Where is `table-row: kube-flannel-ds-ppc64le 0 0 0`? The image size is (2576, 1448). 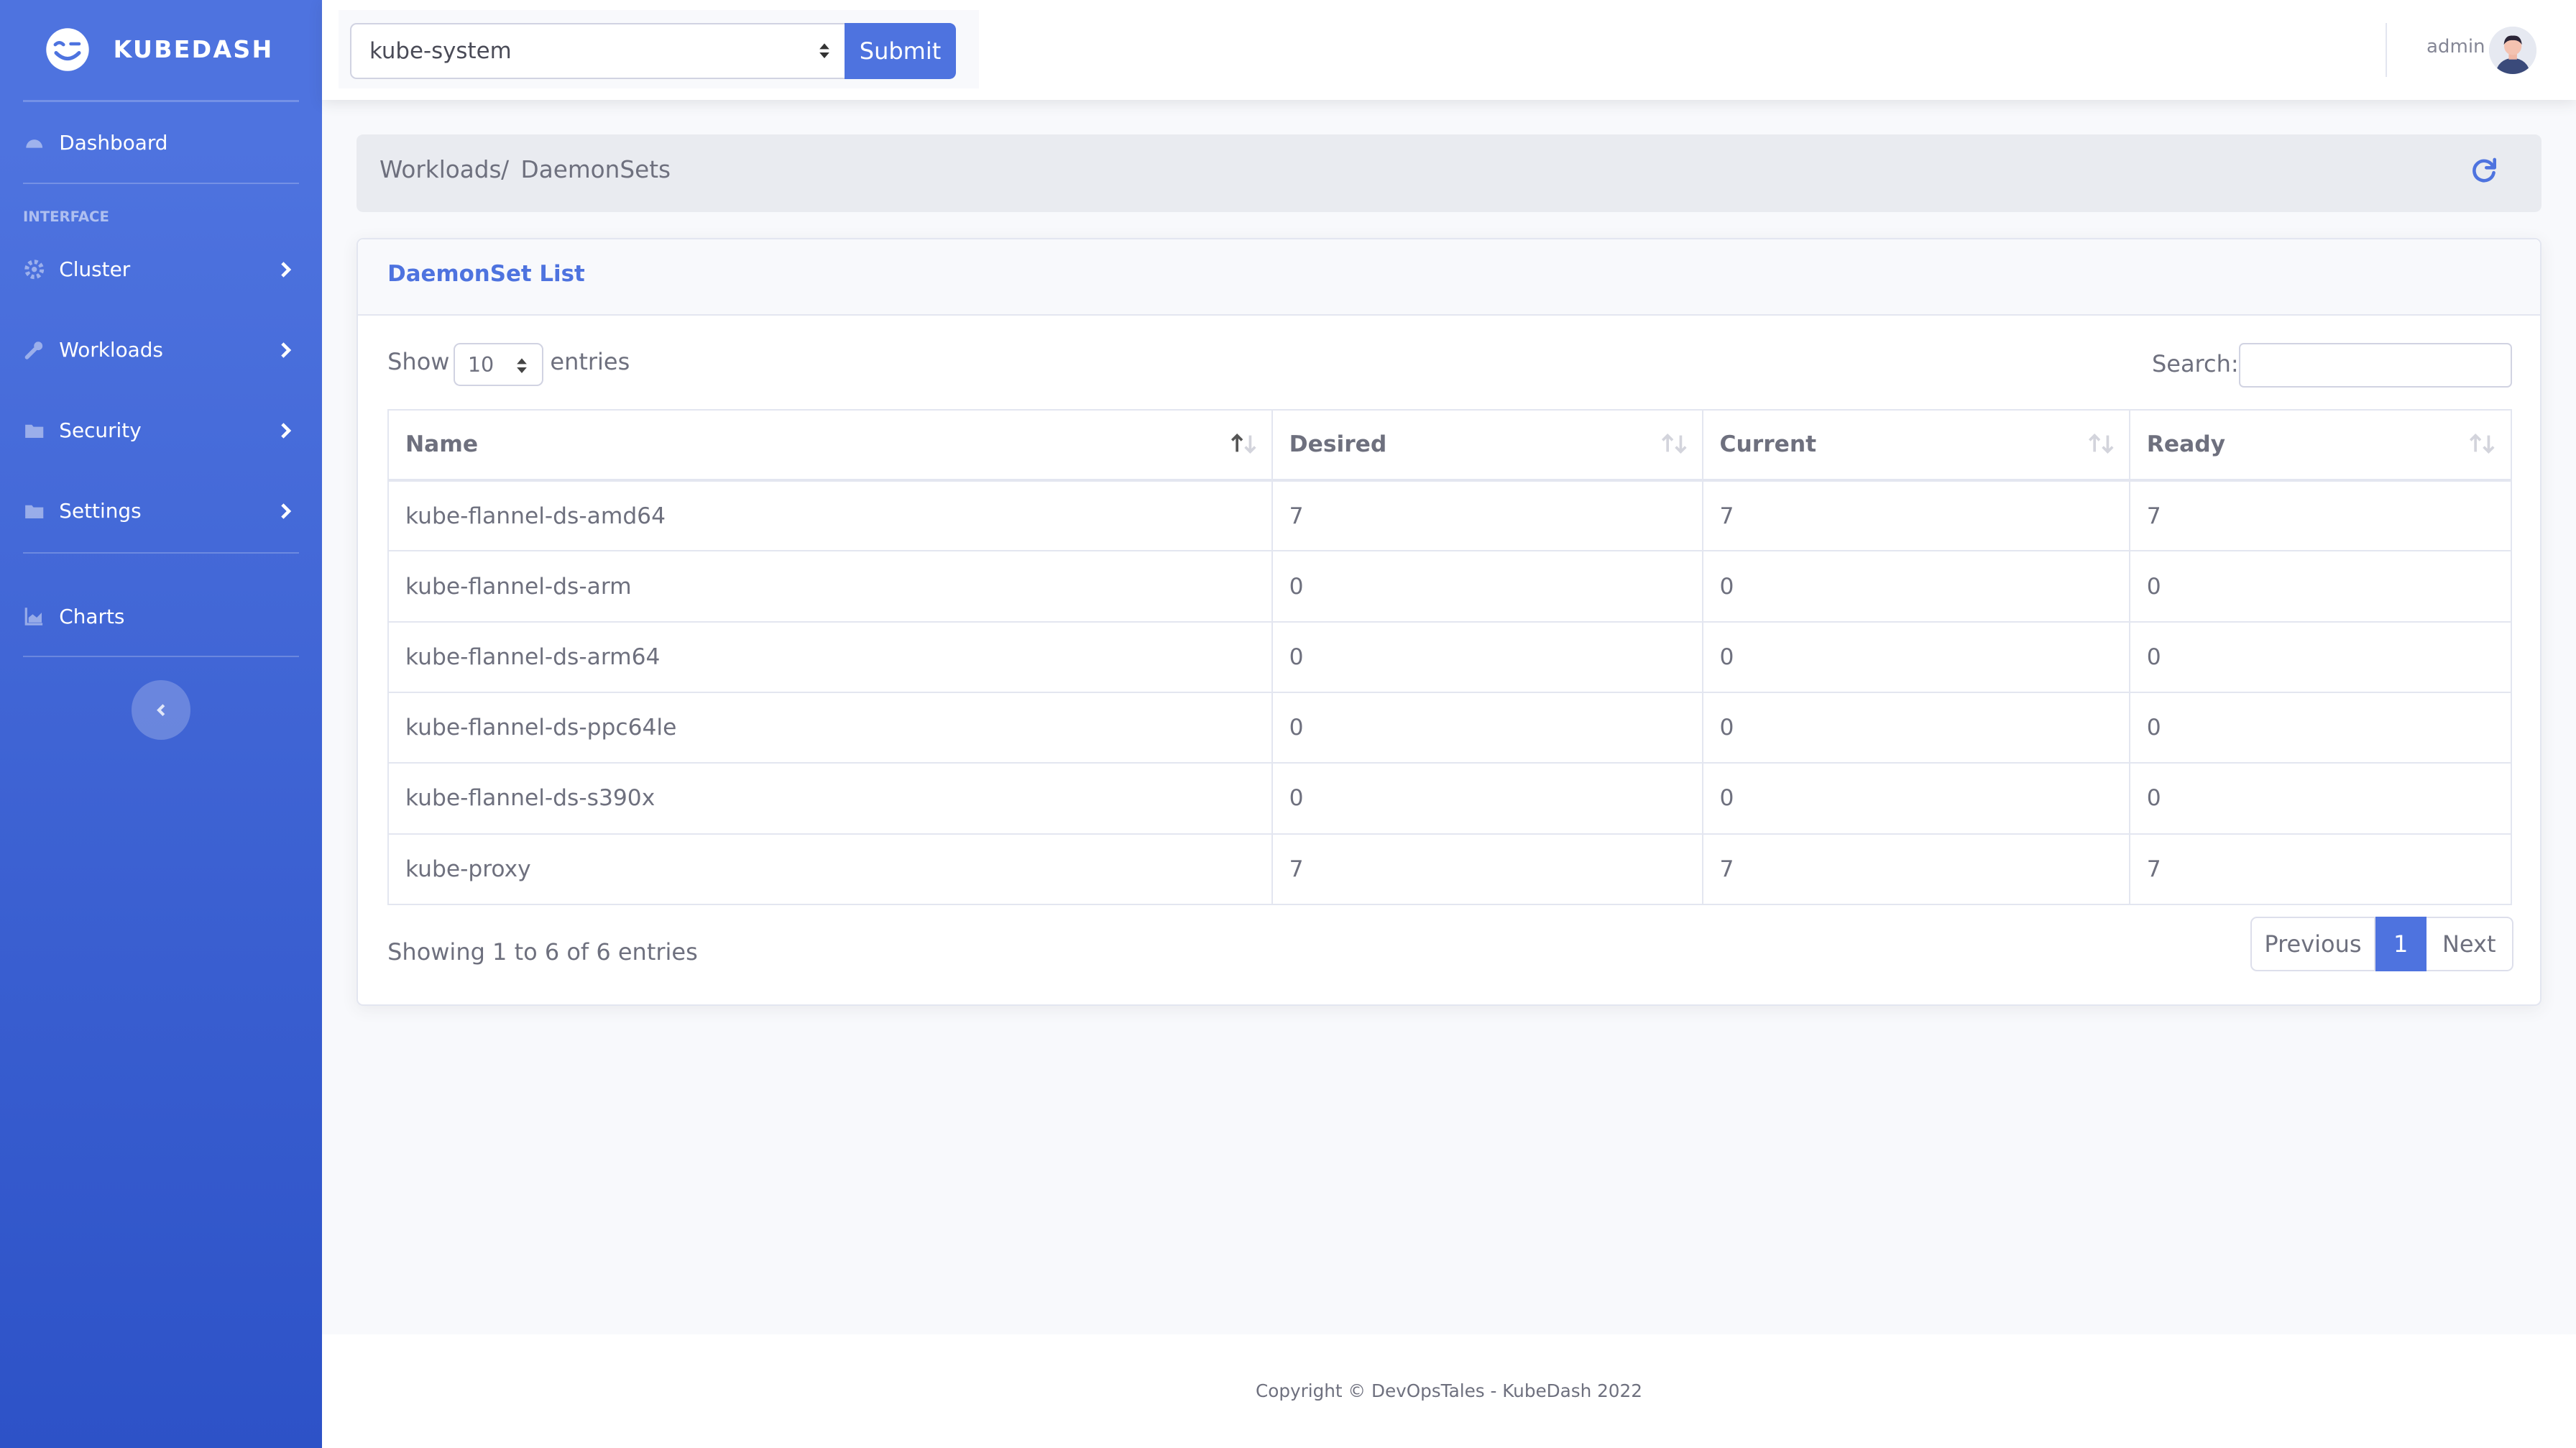 table-row: kube-flannel-ds-ppc64le 0 0 0 is located at coordinates (1449, 727).